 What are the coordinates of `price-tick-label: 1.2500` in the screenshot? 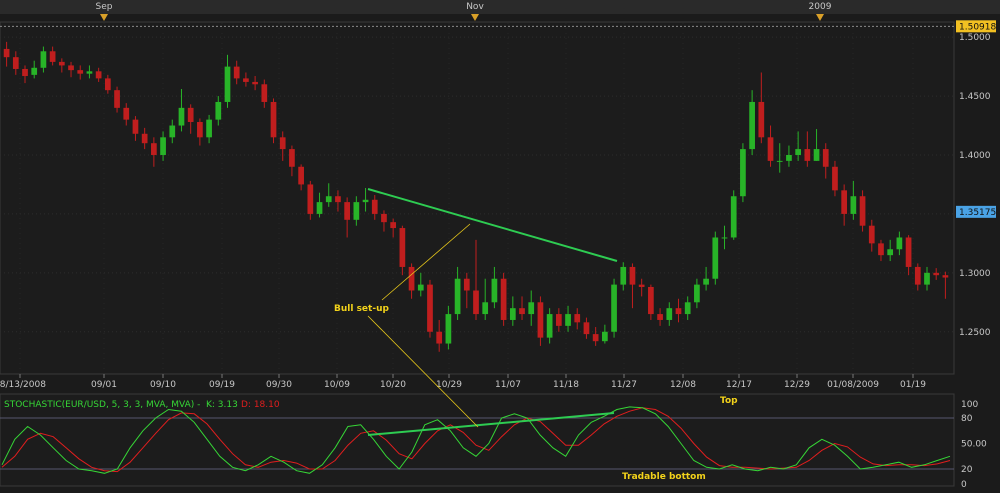 It's located at (975, 333).